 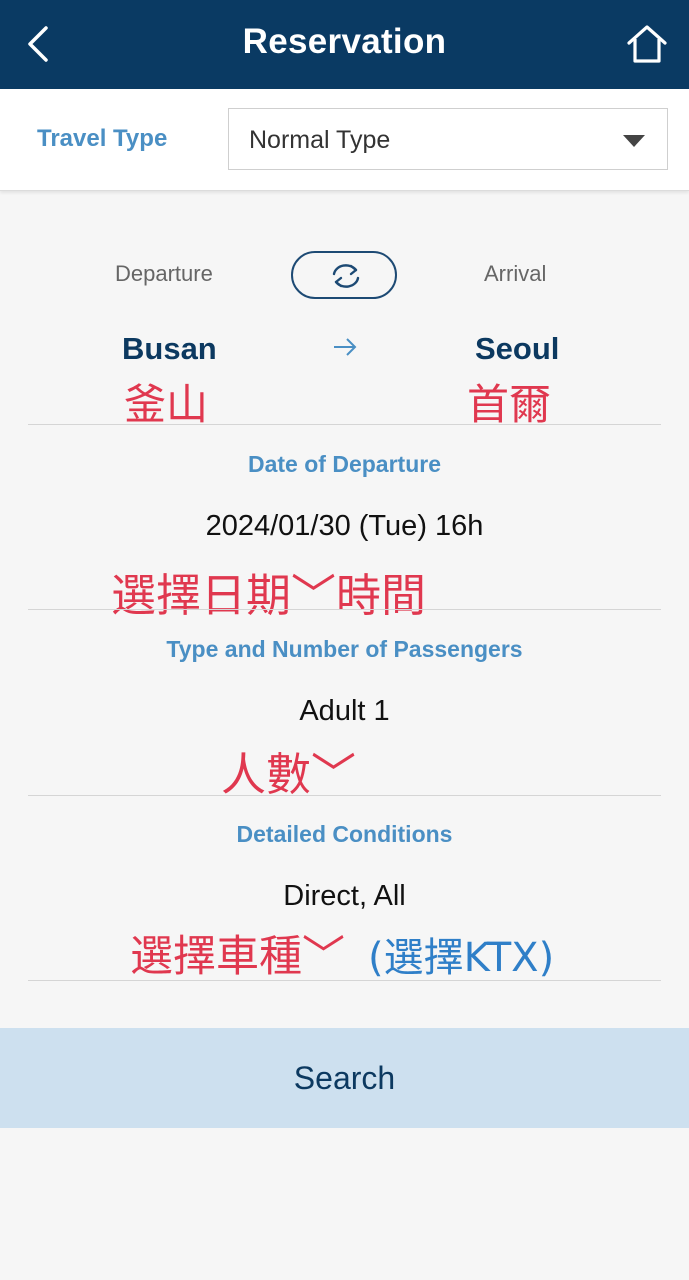 What do you see at coordinates (515, 273) in the screenshot?
I see `arrival-label: Arrival` at bounding box center [515, 273].